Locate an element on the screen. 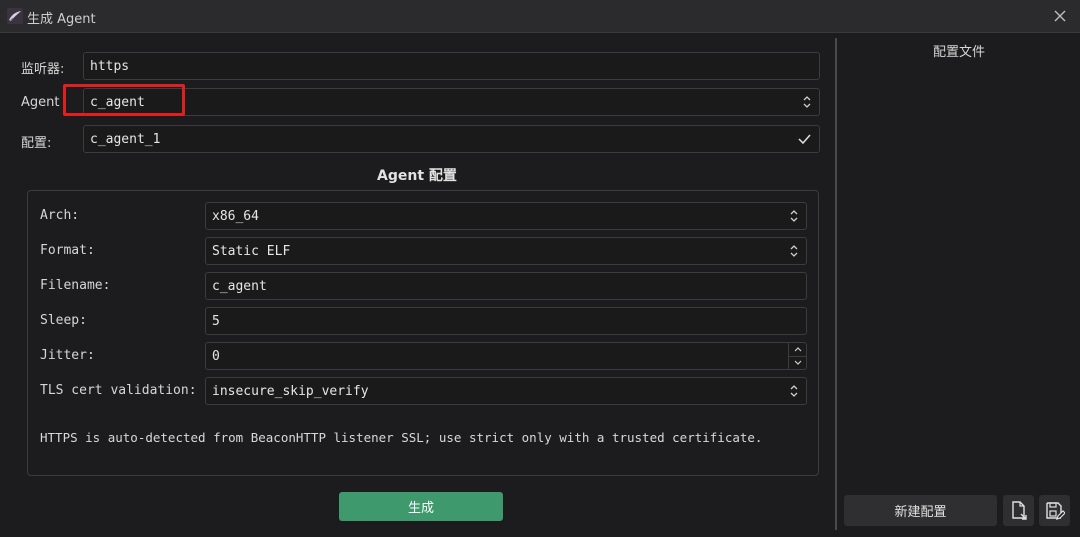  filename-field is located at coordinates (506, 286).